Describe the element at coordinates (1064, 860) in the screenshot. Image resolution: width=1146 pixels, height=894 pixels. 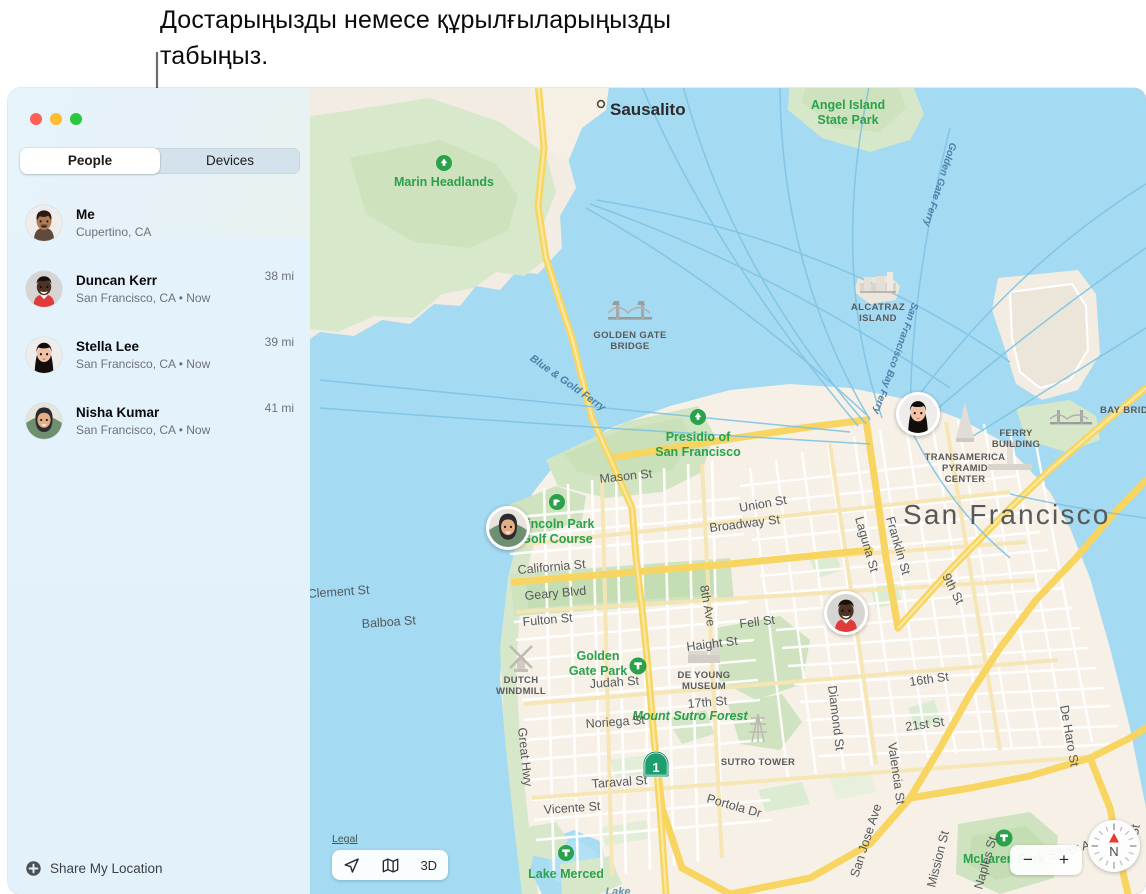
I see `zoom-in-button: +` at that location.